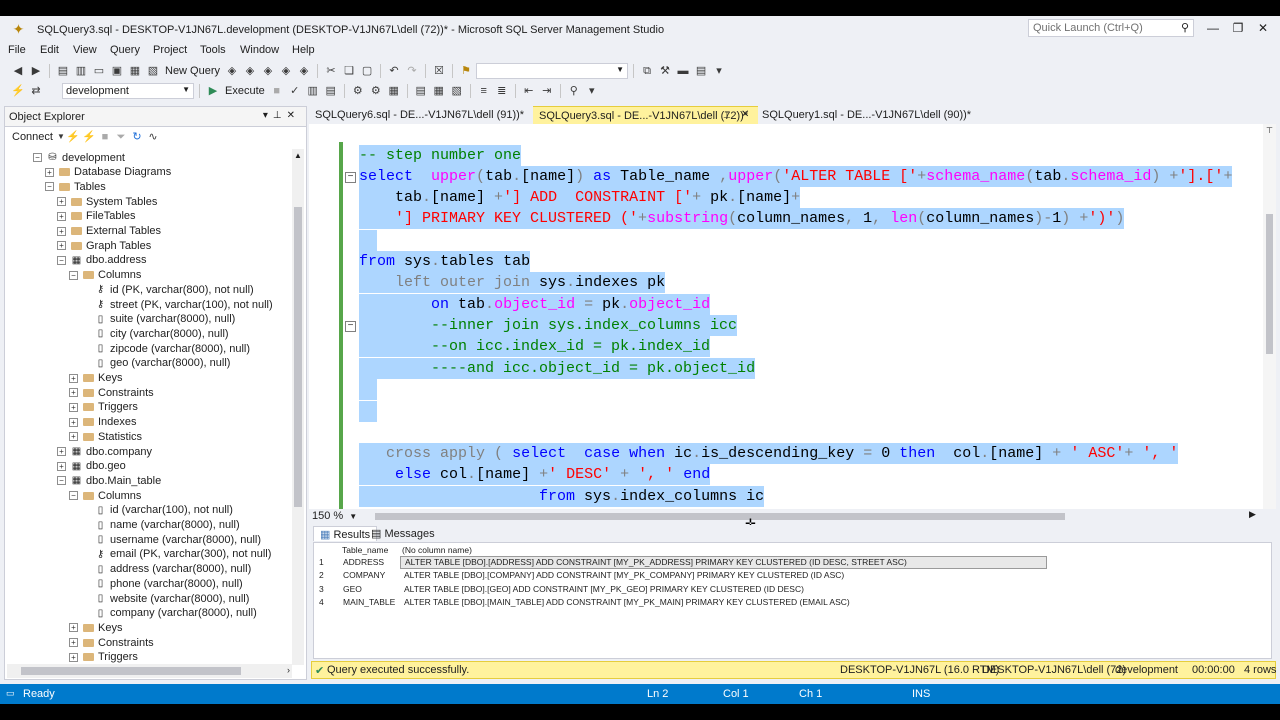  What do you see at coordinates (363, 562) in the screenshot?
I see `result-cell: ADDRESS` at bounding box center [363, 562].